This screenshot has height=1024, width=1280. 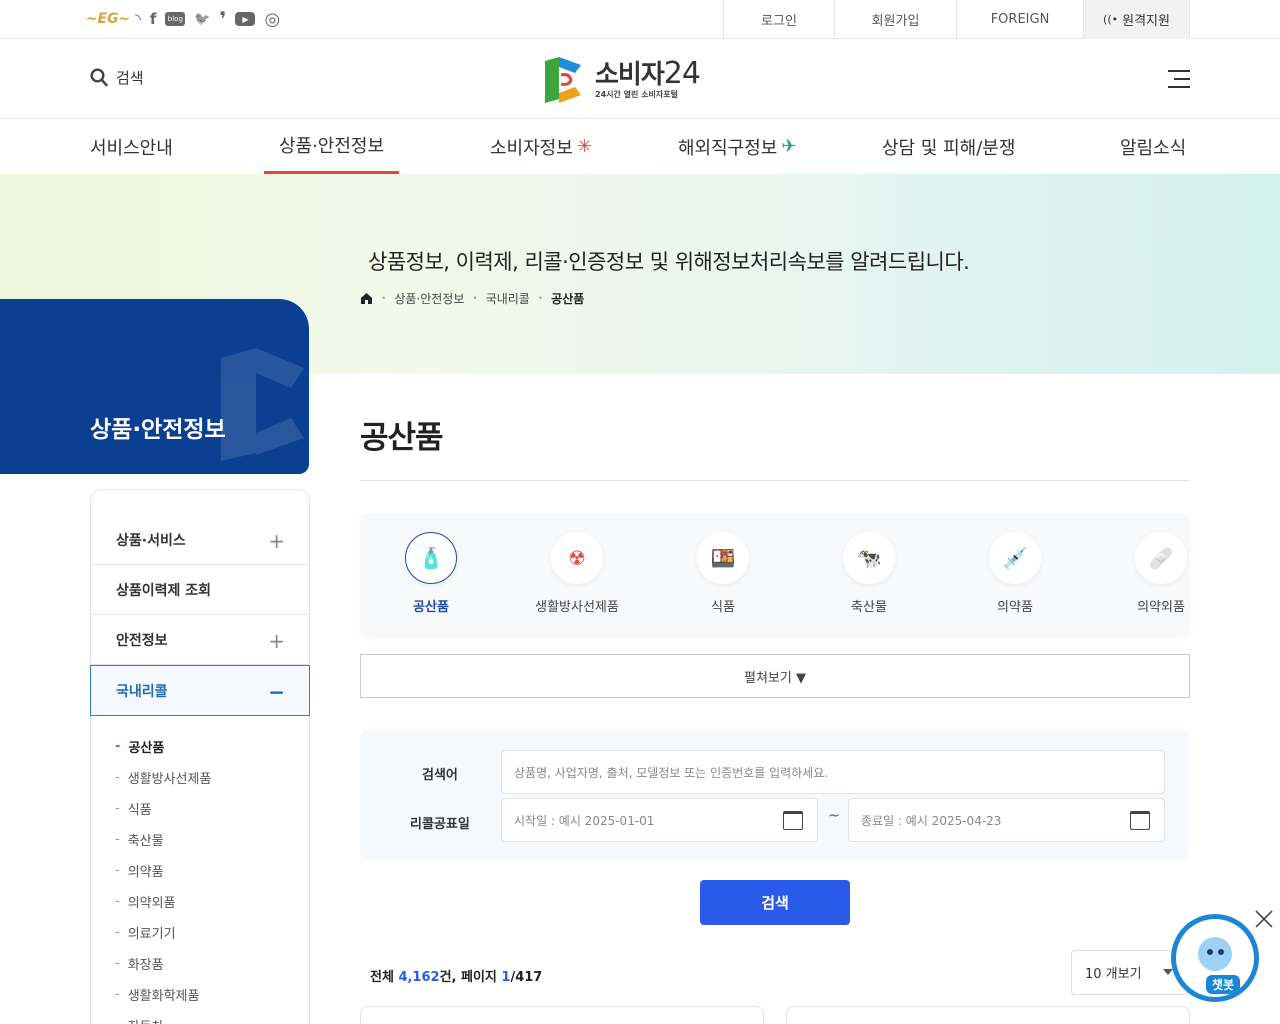 What do you see at coordinates (723, 558) in the screenshot?
I see `food-icon: 🍱` at bounding box center [723, 558].